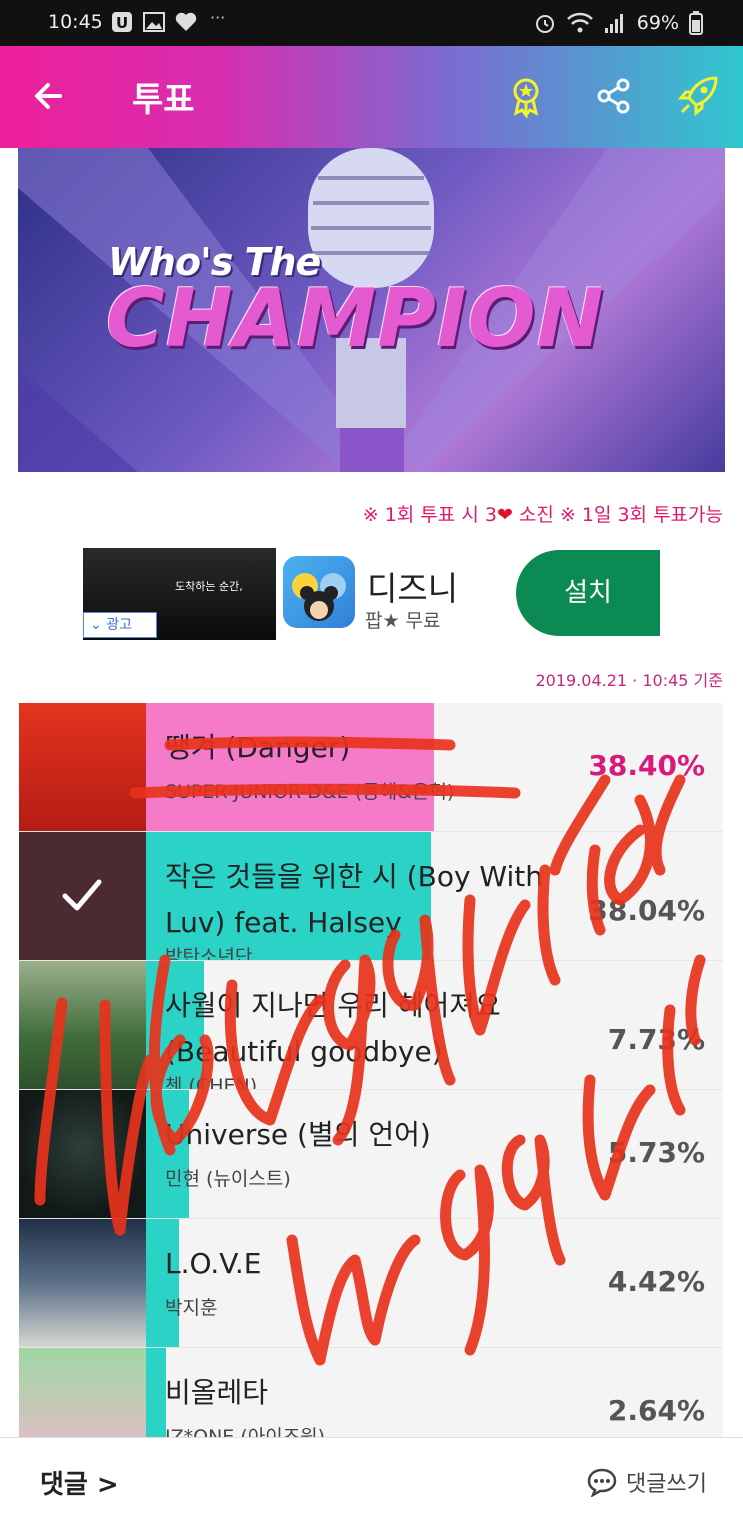 Image resolution: width=743 pixels, height=1523 pixels. What do you see at coordinates (211, 1082) in the screenshot?
I see `artist-name: 첸 (CHEN)` at bounding box center [211, 1082].